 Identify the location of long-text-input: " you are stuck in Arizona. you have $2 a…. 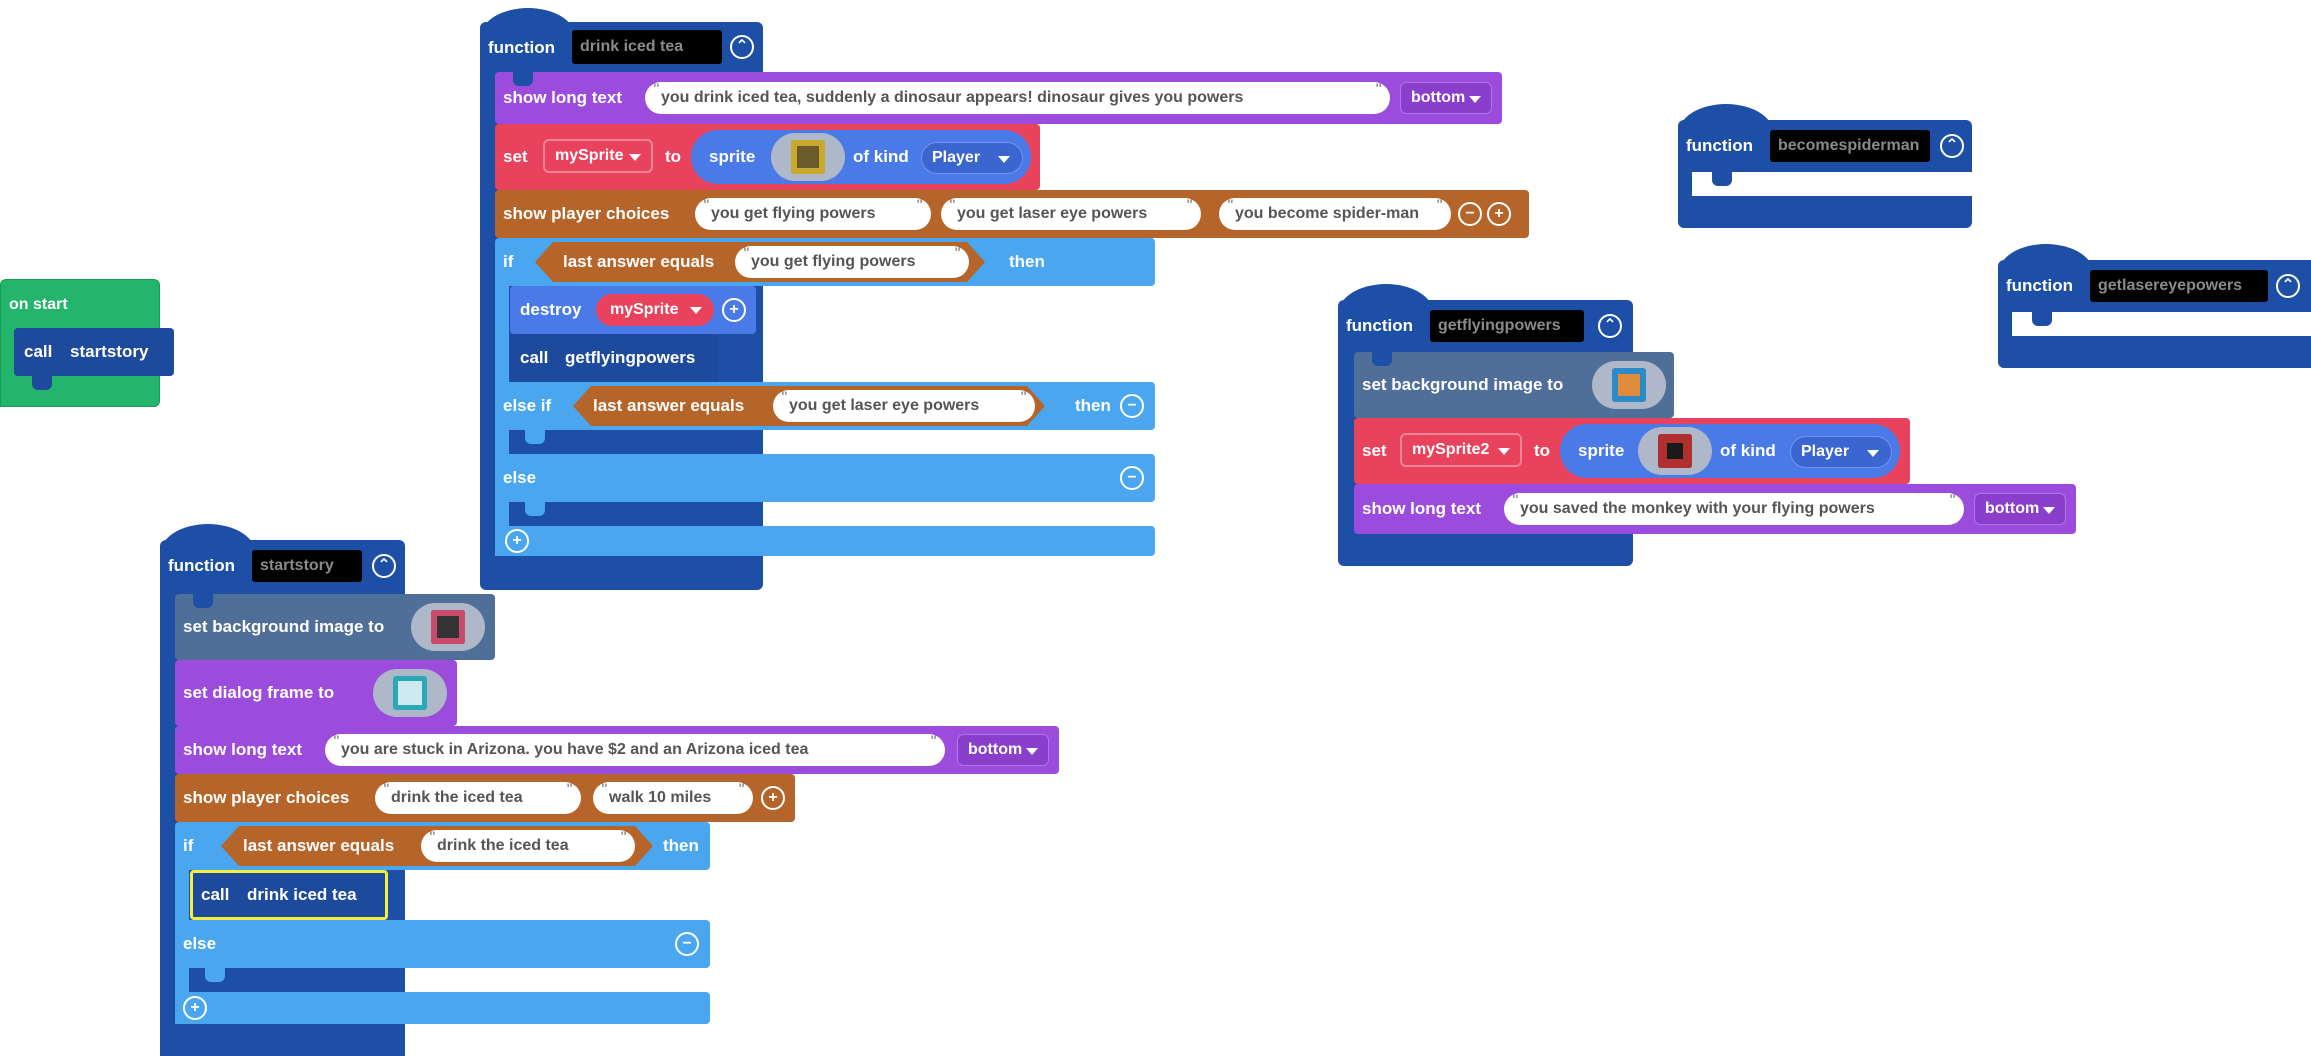
(635, 749).